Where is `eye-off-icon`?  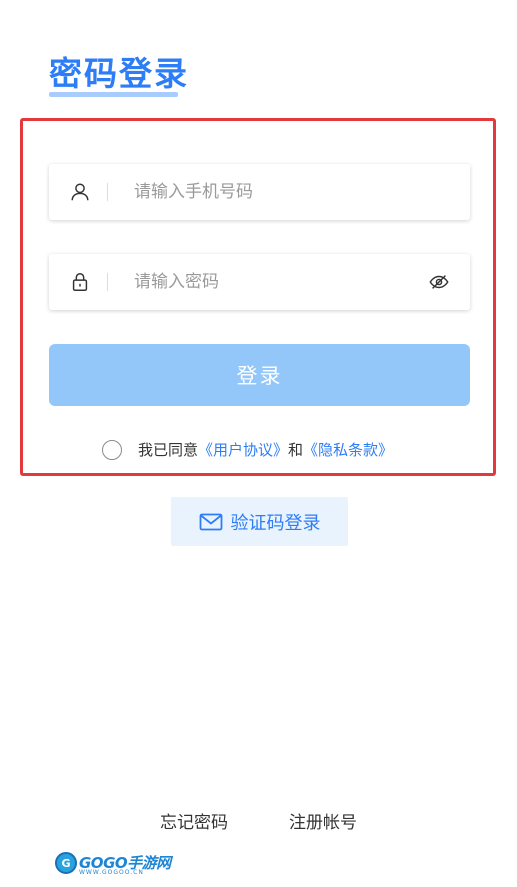 eye-off-icon is located at coordinates (439, 282).